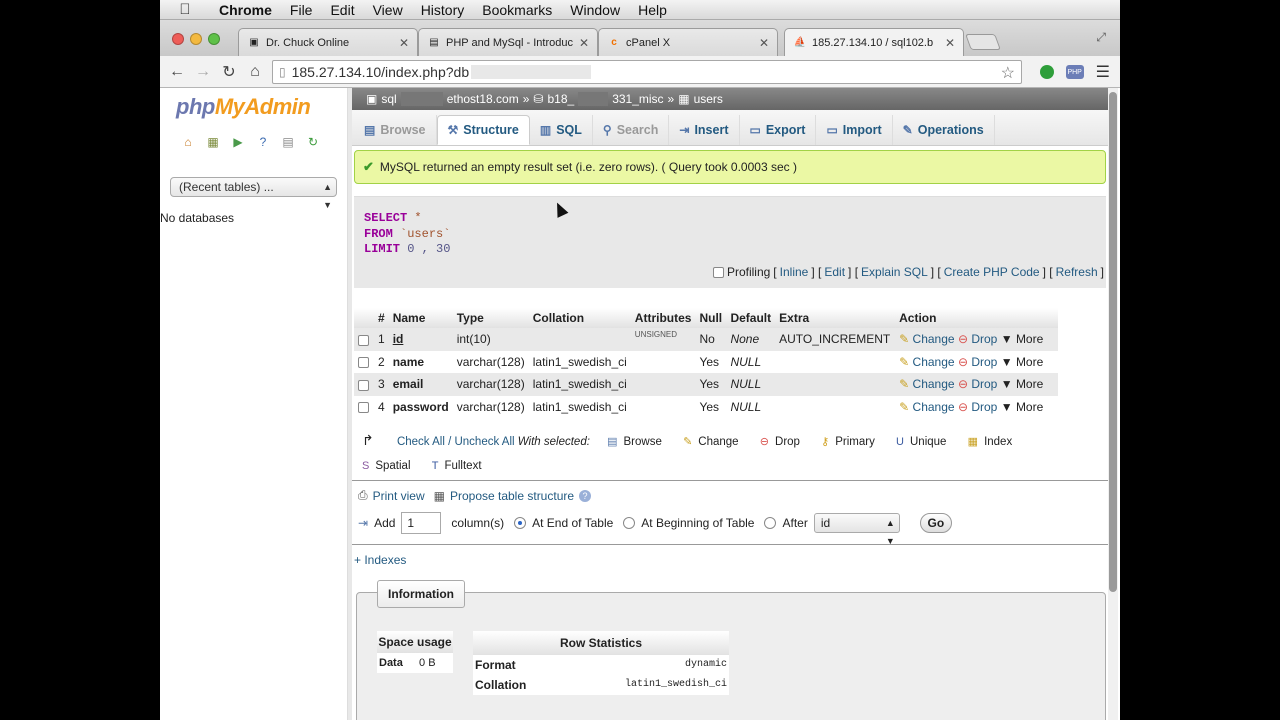  I want to click on breadcrumb-database-suffix: 331_misc, so click(637, 99).